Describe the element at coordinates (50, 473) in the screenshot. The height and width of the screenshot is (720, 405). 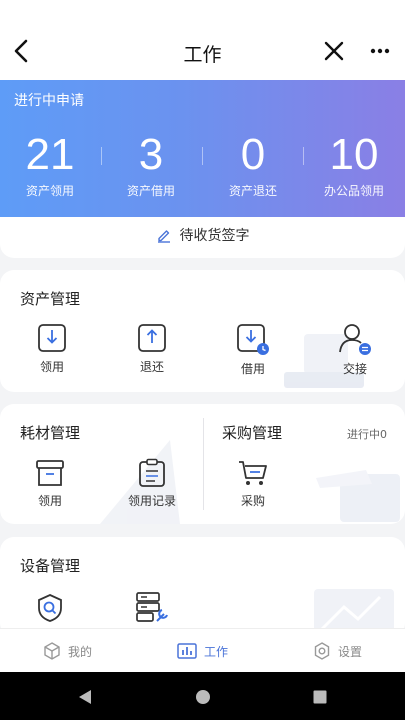
I see `archive-box-icon` at that location.